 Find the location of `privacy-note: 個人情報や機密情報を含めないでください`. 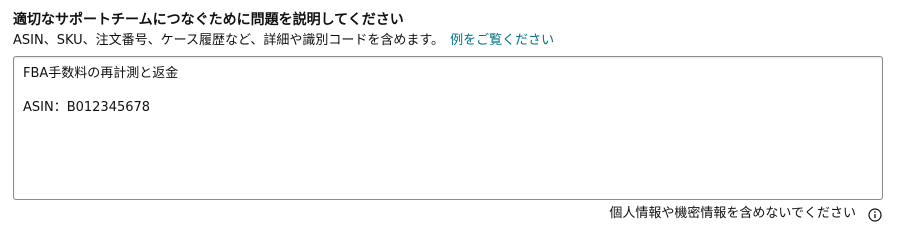

privacy-note: 個人情報や機密情報を含めないでください is located at coordinates (732, 213).